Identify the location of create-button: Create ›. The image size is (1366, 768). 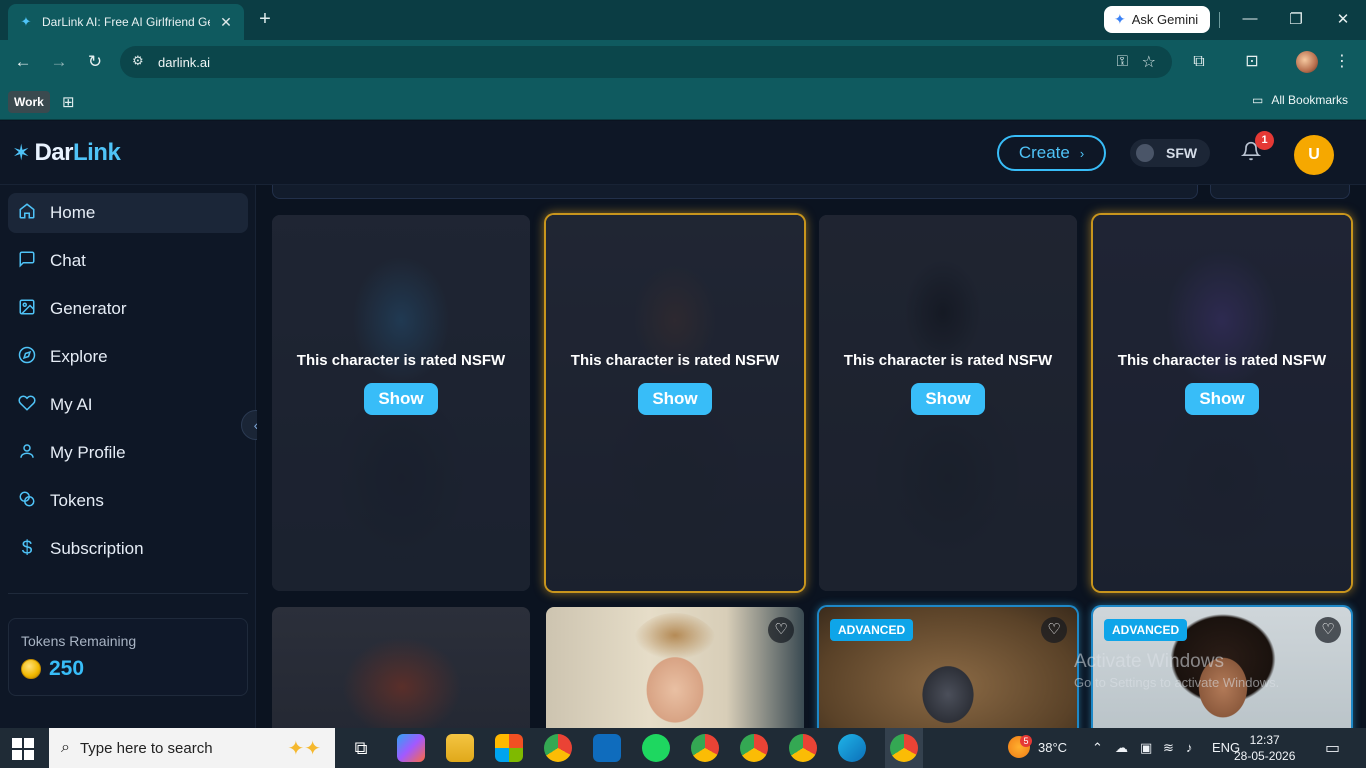
(1051, 153).